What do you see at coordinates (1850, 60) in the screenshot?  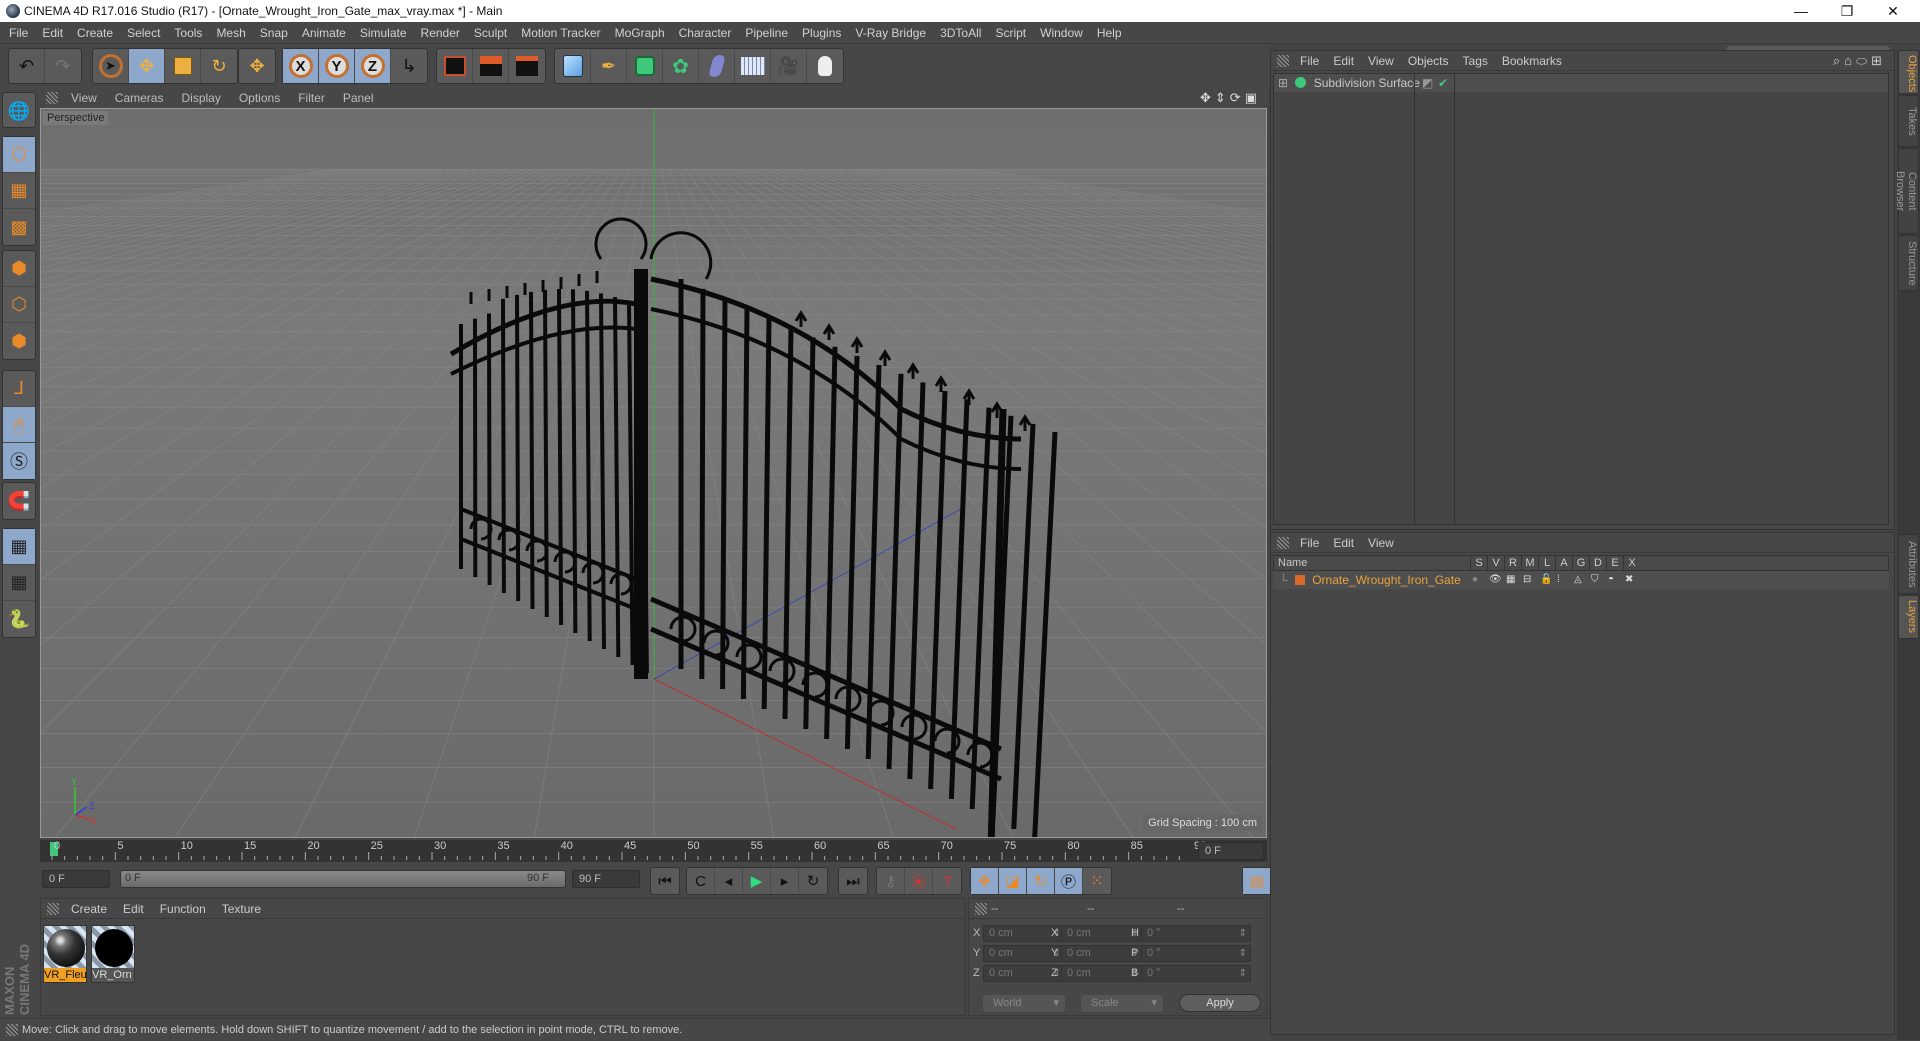 I see `home-icon: ⌂` at bounding box center [1850, 60].